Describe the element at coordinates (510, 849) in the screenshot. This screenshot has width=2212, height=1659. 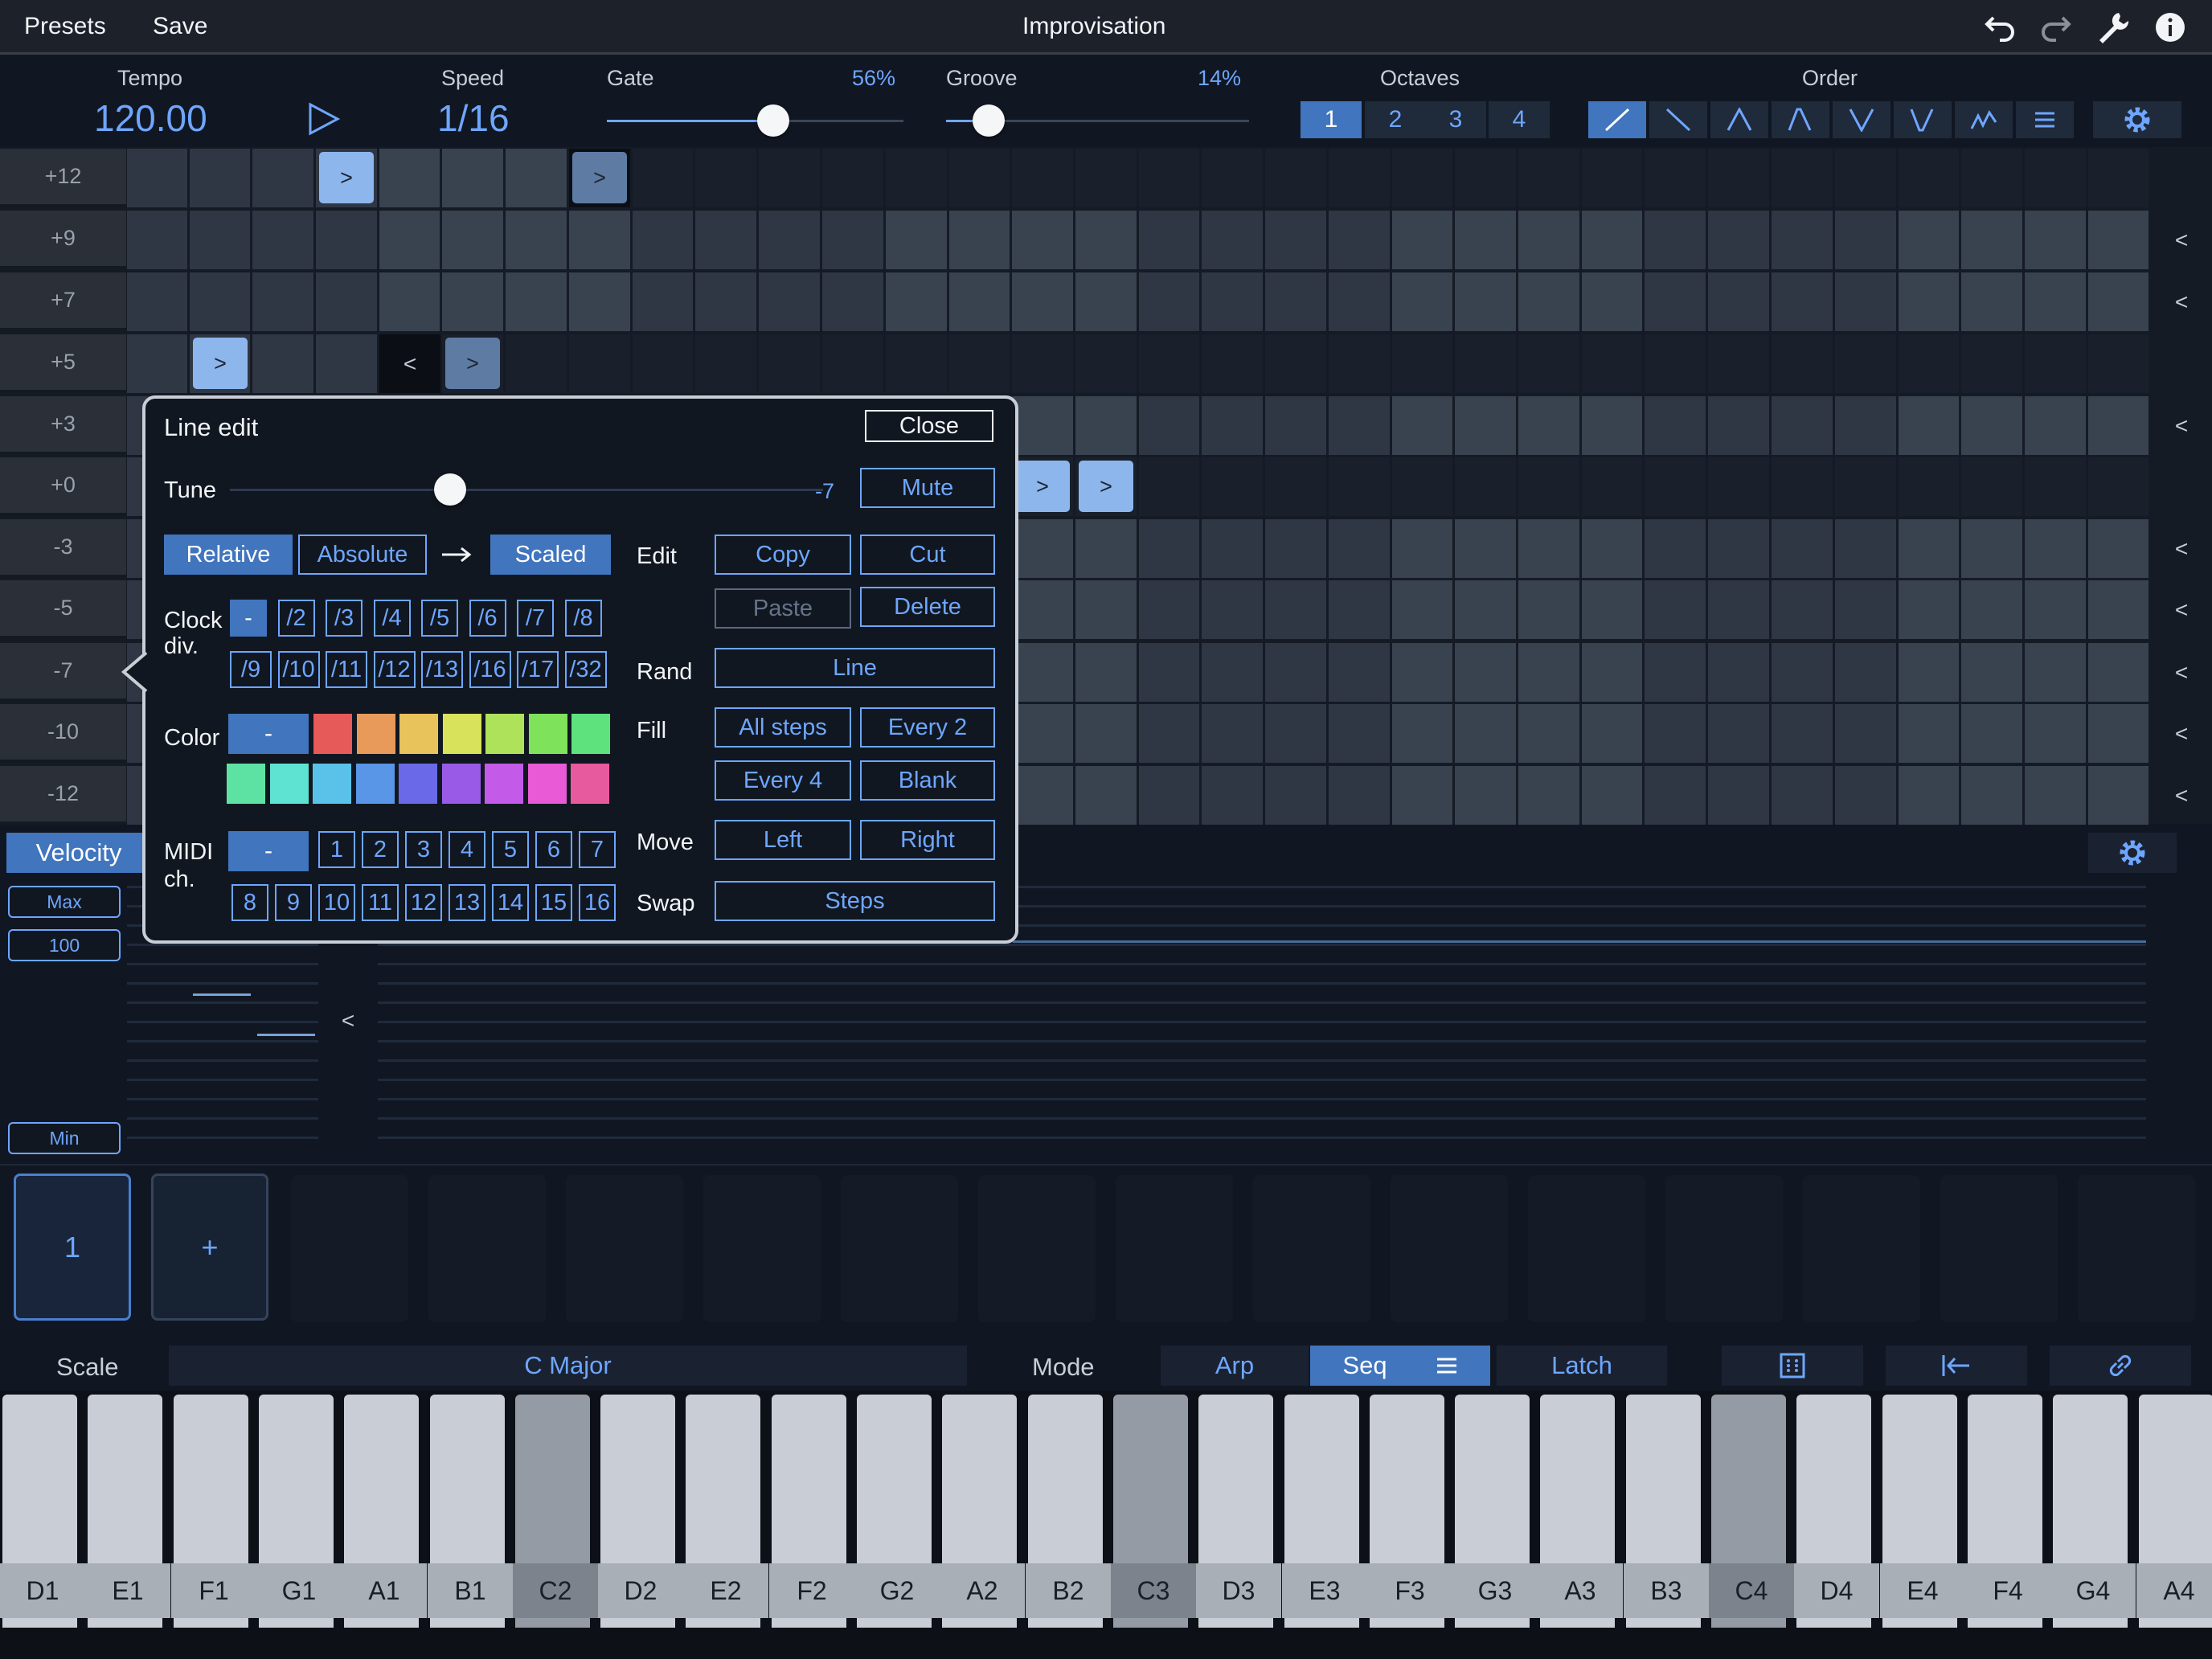
I see `midi-channel-button: 5` at that location.